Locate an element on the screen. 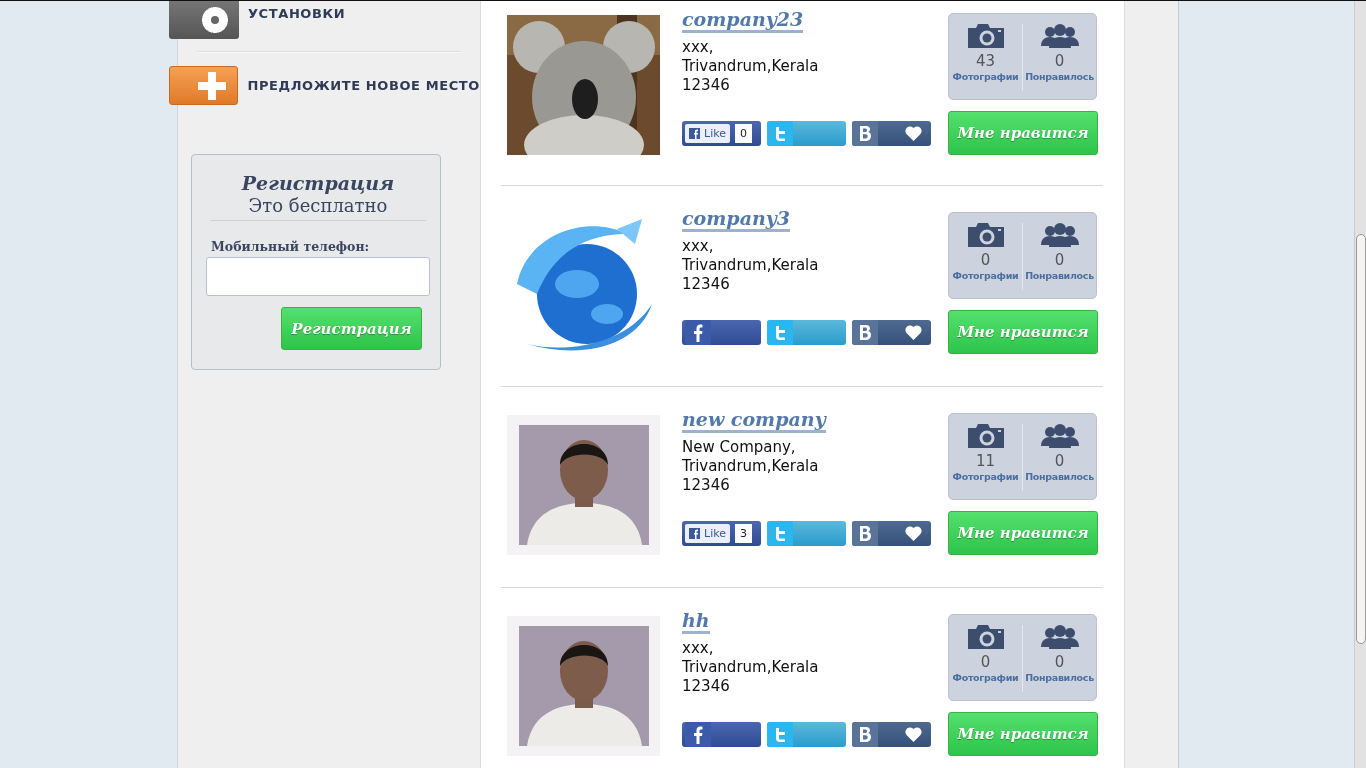  facebook-like-button: Like 3 is located at coordinates (721, 533).